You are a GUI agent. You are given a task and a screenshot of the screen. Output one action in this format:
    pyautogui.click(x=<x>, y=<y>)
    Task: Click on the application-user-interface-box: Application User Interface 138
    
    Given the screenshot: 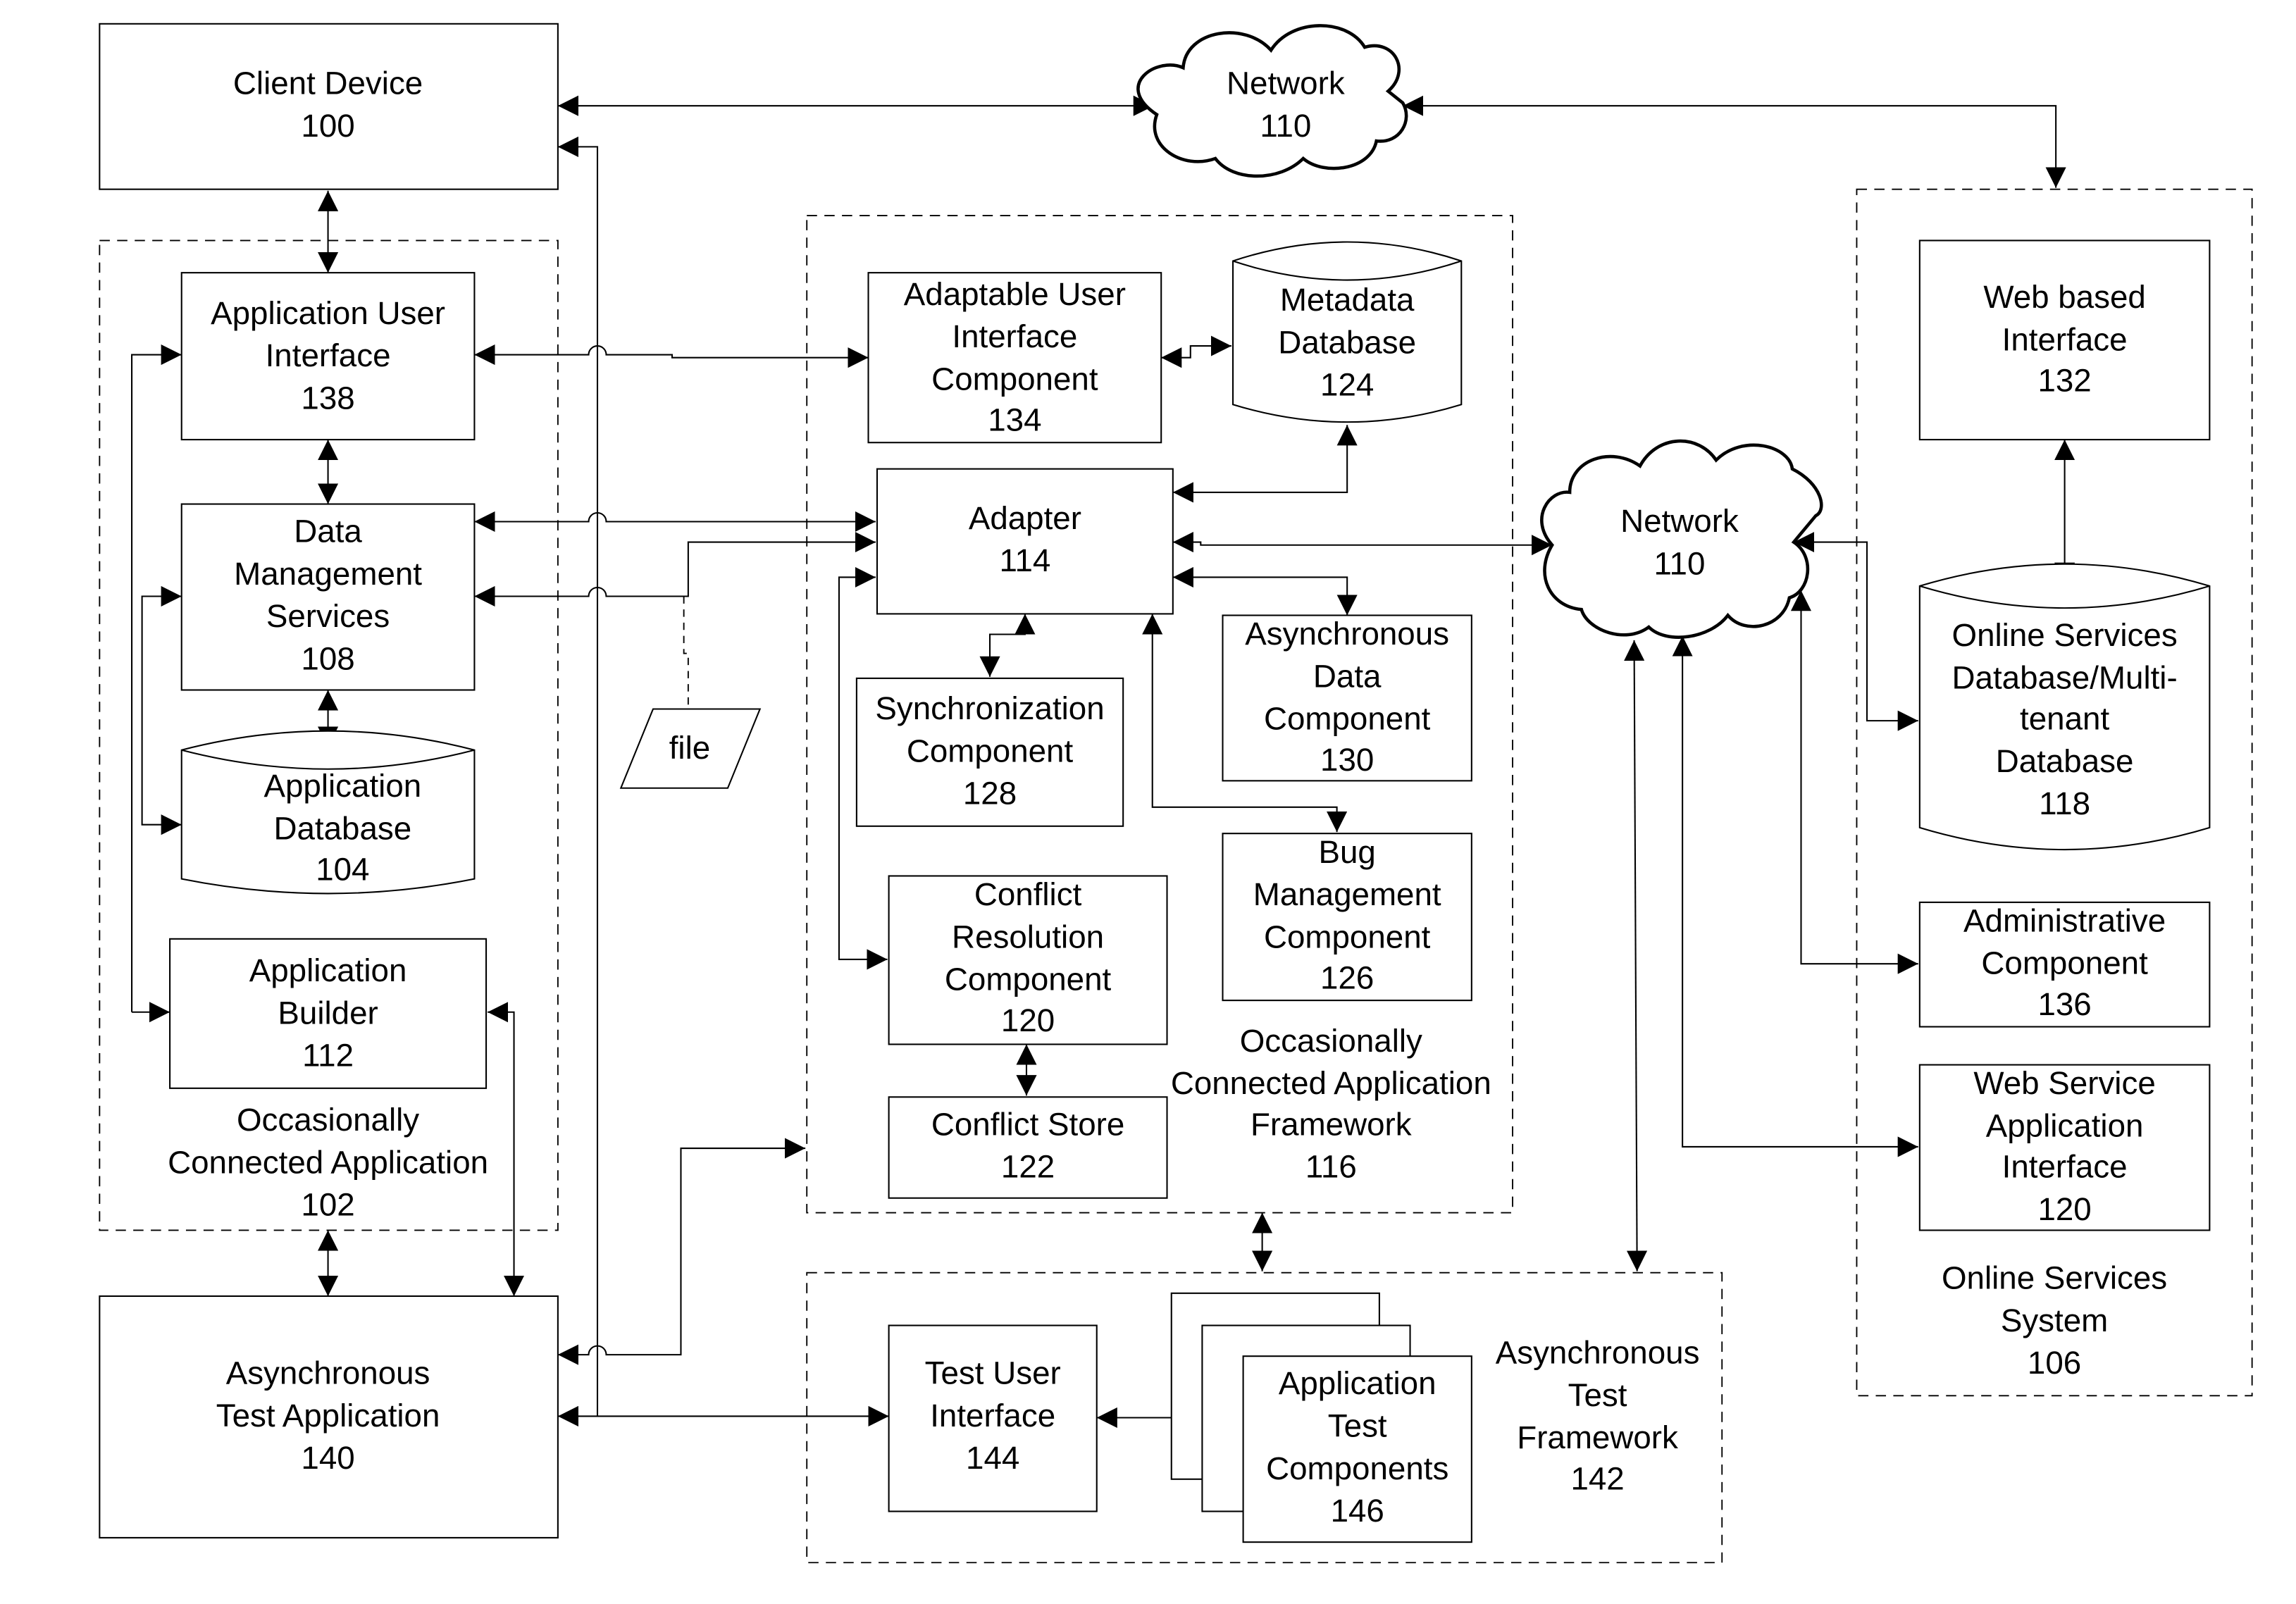 What is the action you would take?
    pyautogui.click(x=328, y=356)
    